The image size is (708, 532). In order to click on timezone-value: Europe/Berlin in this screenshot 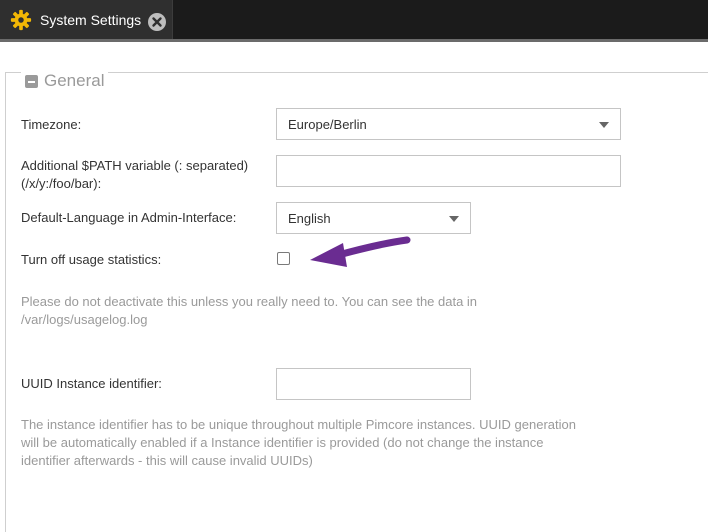, I will do `click(327, 124)`.